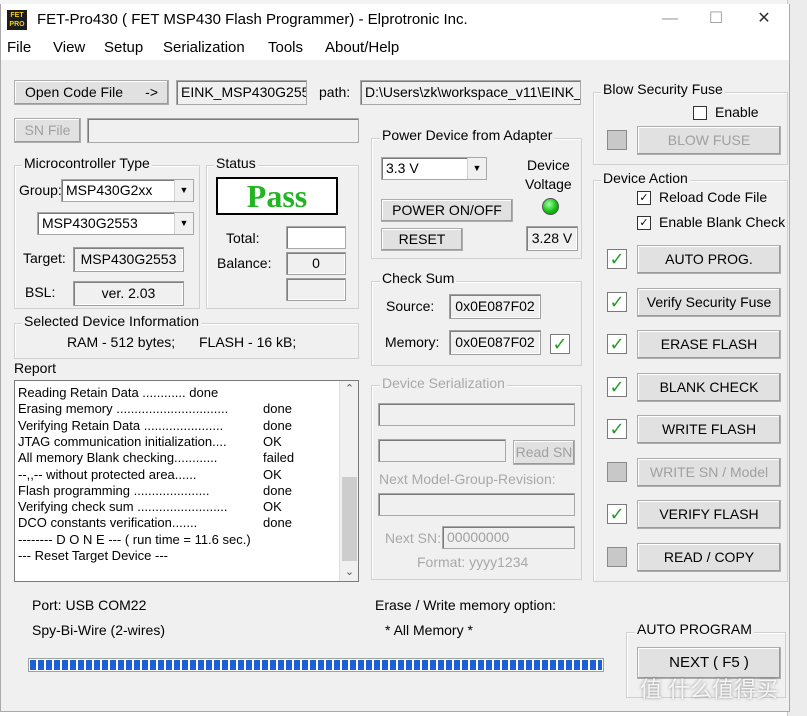  I want to click on menu-view: View, so click(69, 47).